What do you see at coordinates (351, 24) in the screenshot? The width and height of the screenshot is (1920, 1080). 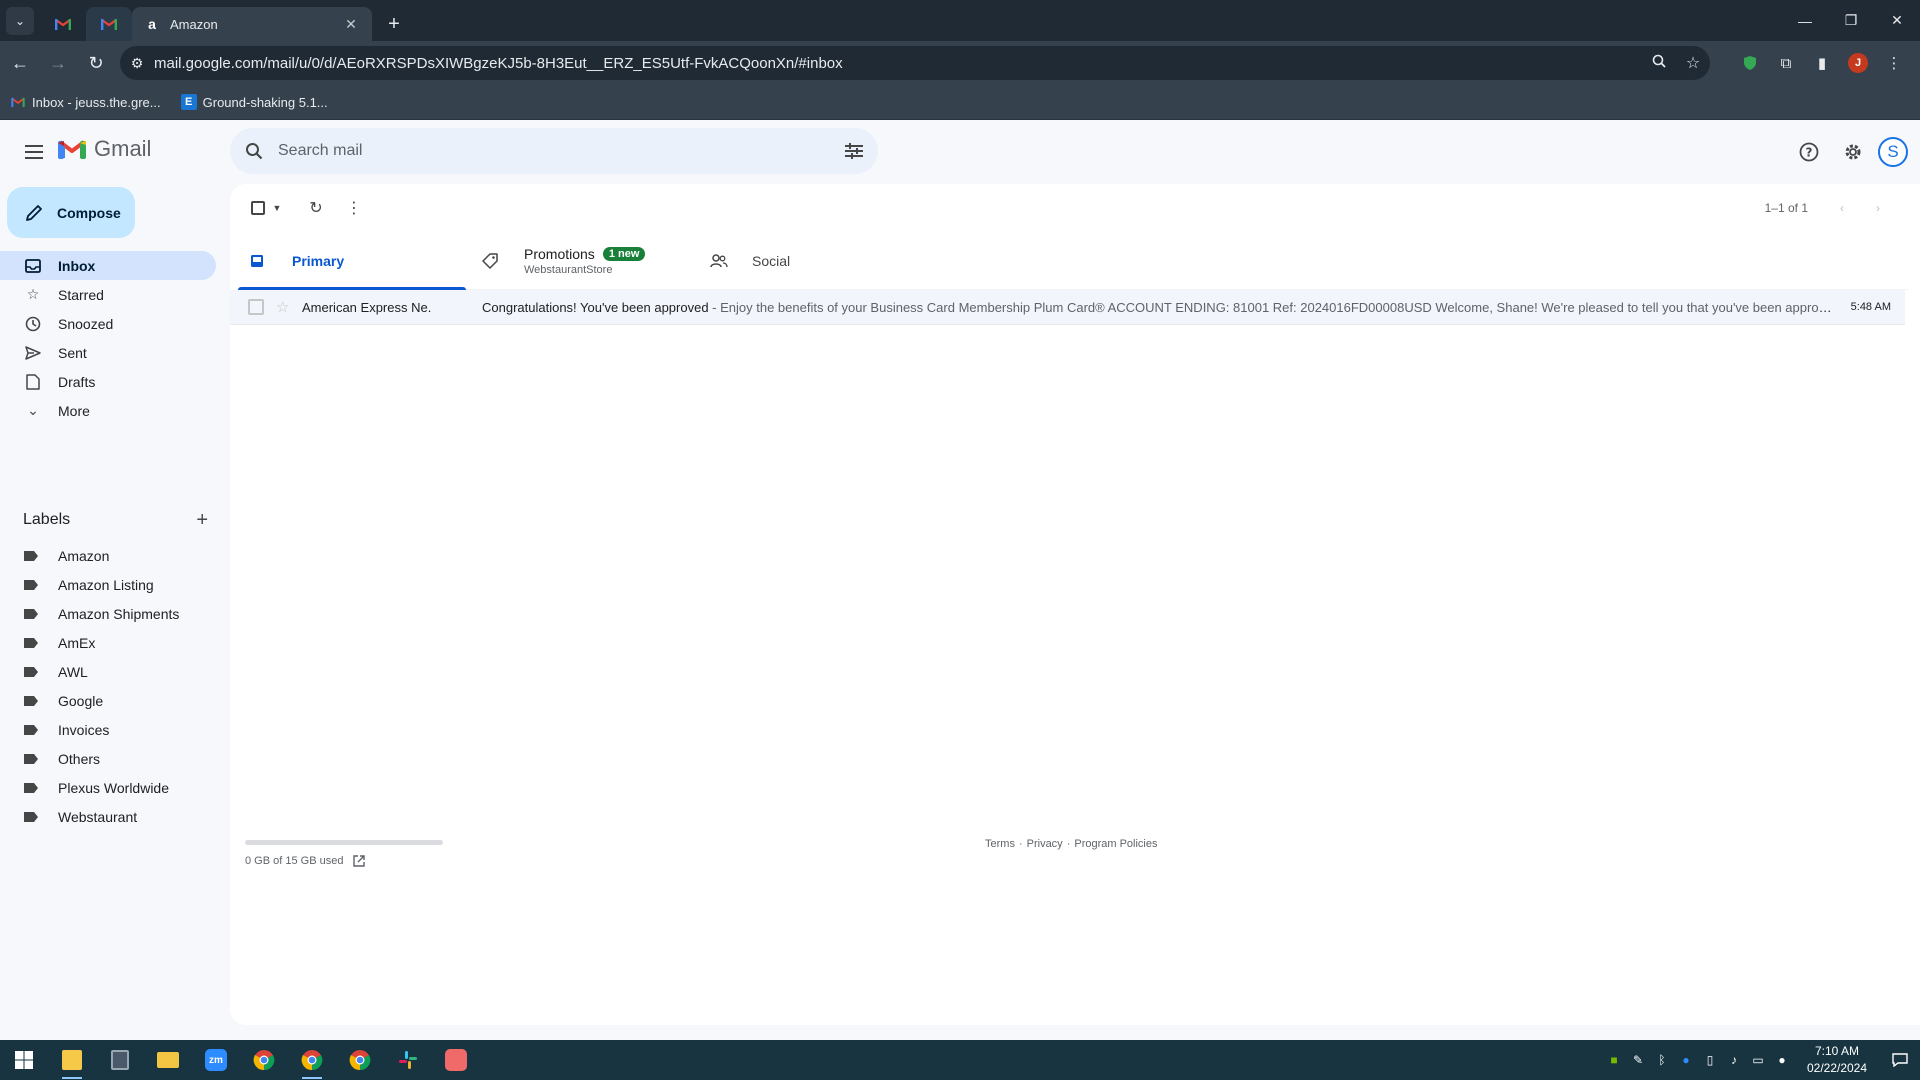 I see `close-tab-icon: ✕` at bounding box center [351, 24].